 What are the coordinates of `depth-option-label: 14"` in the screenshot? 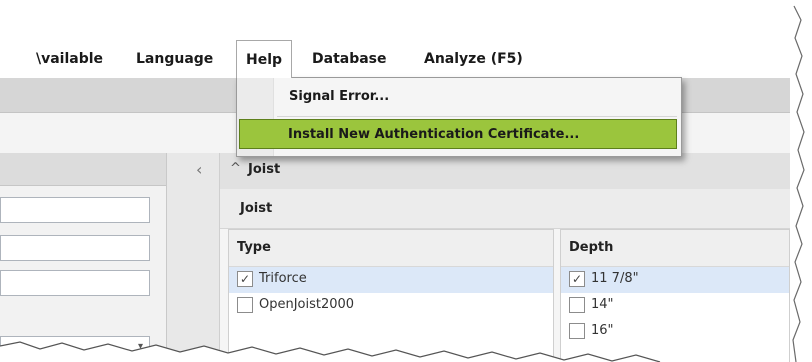 It's located at (602, 304).